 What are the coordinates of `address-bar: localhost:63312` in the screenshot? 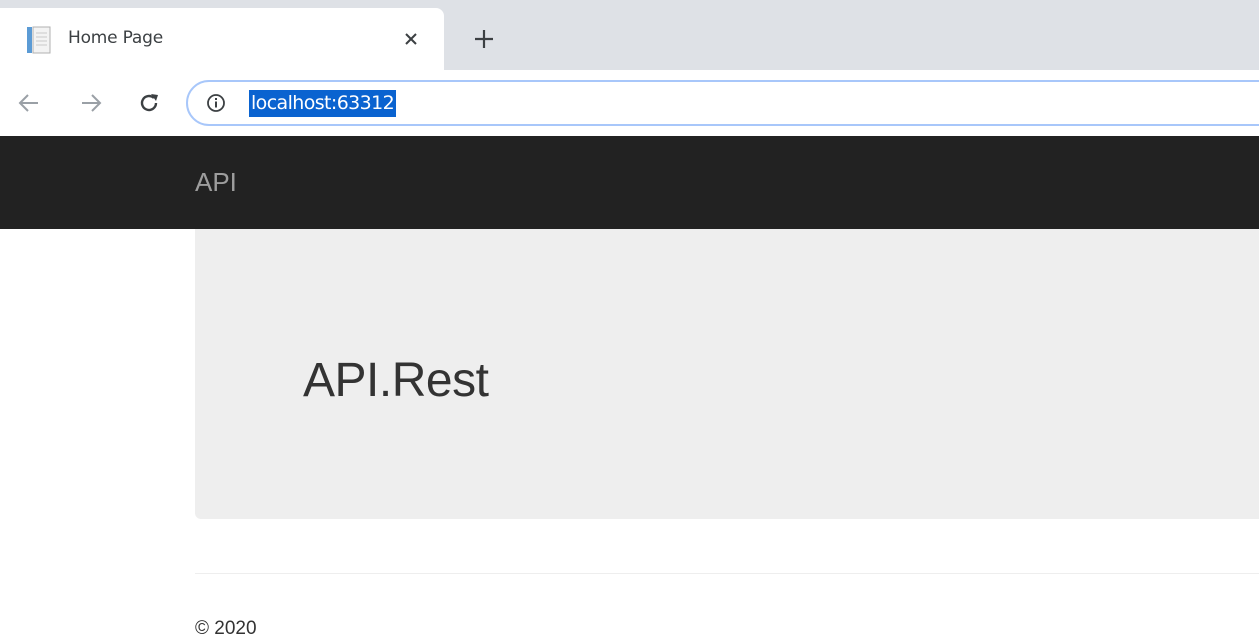 It's located at (722, 103).